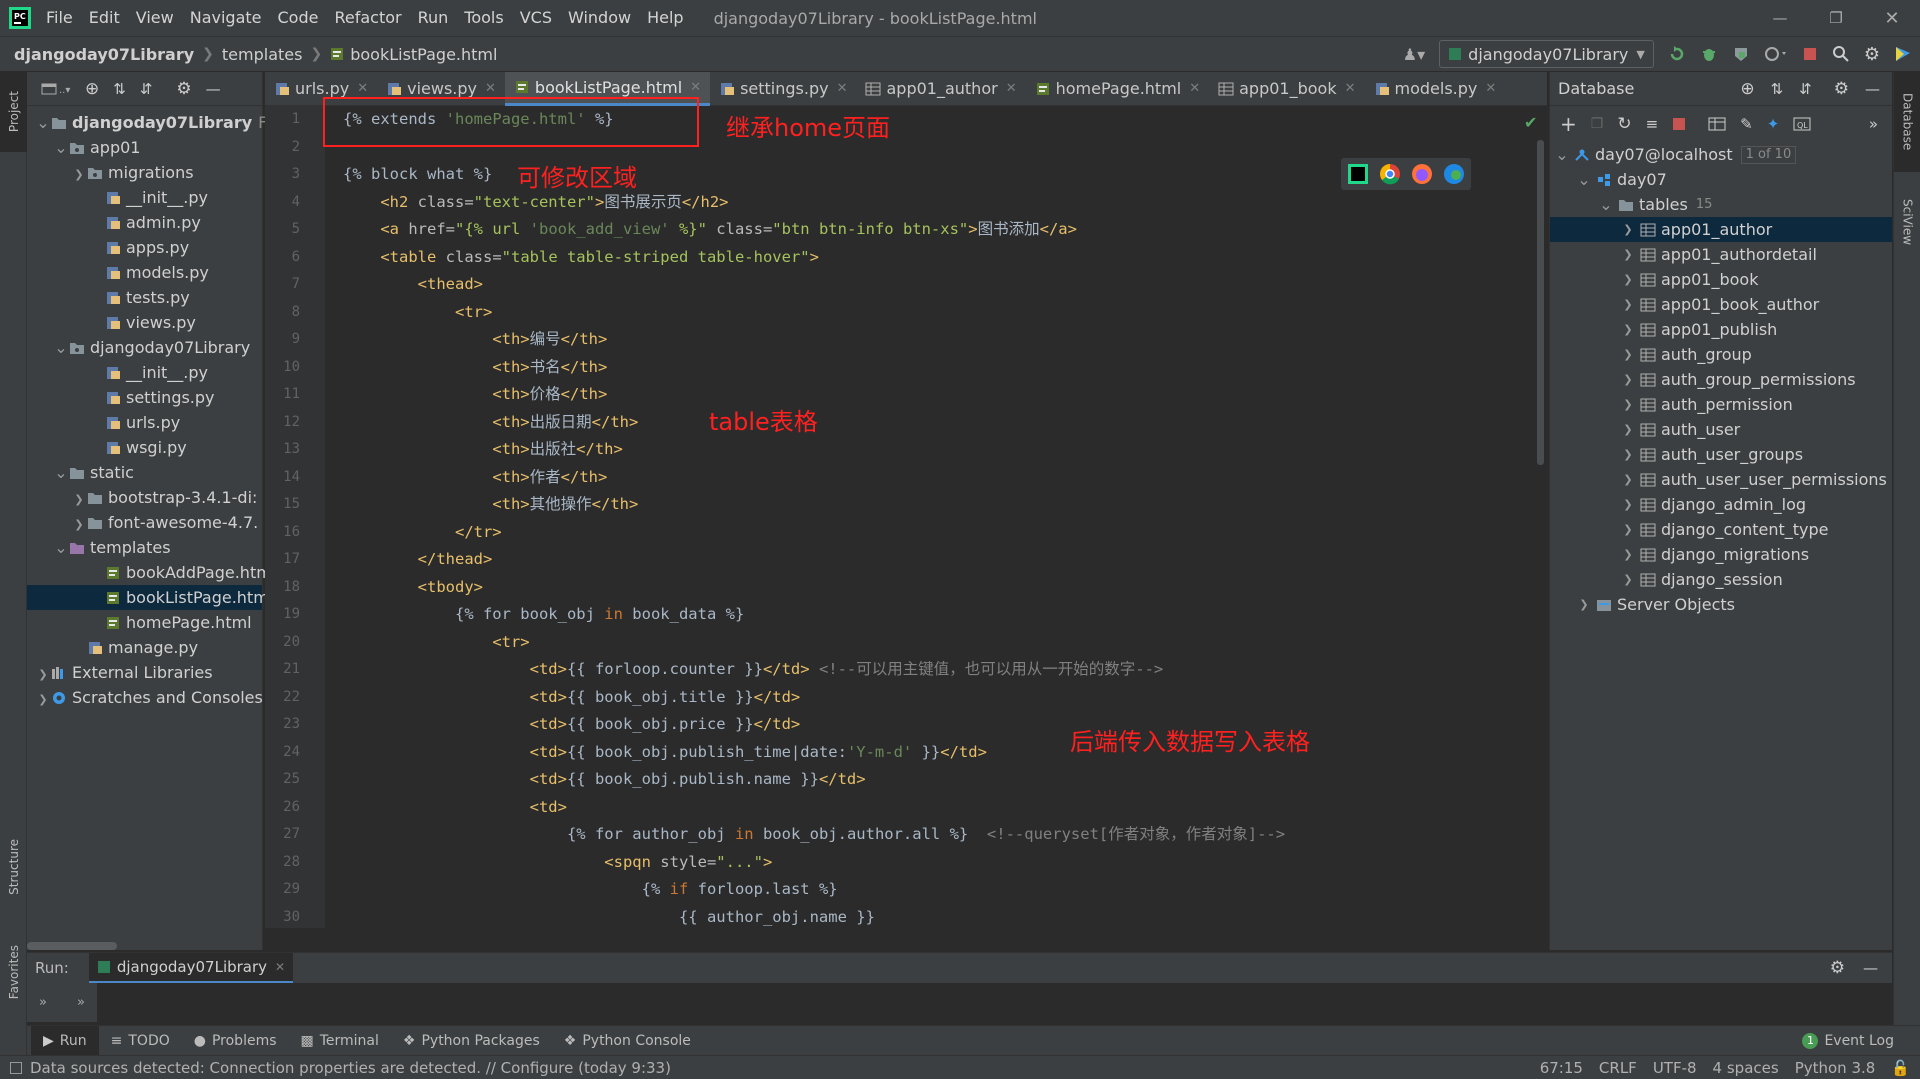 The width and height of the screenshot is (1920, 1079). Describe the element at coordinates (1721, 154) in the screenshot. I see `db-connection: ⌄ day07@localhost 1 of 10` at that location.